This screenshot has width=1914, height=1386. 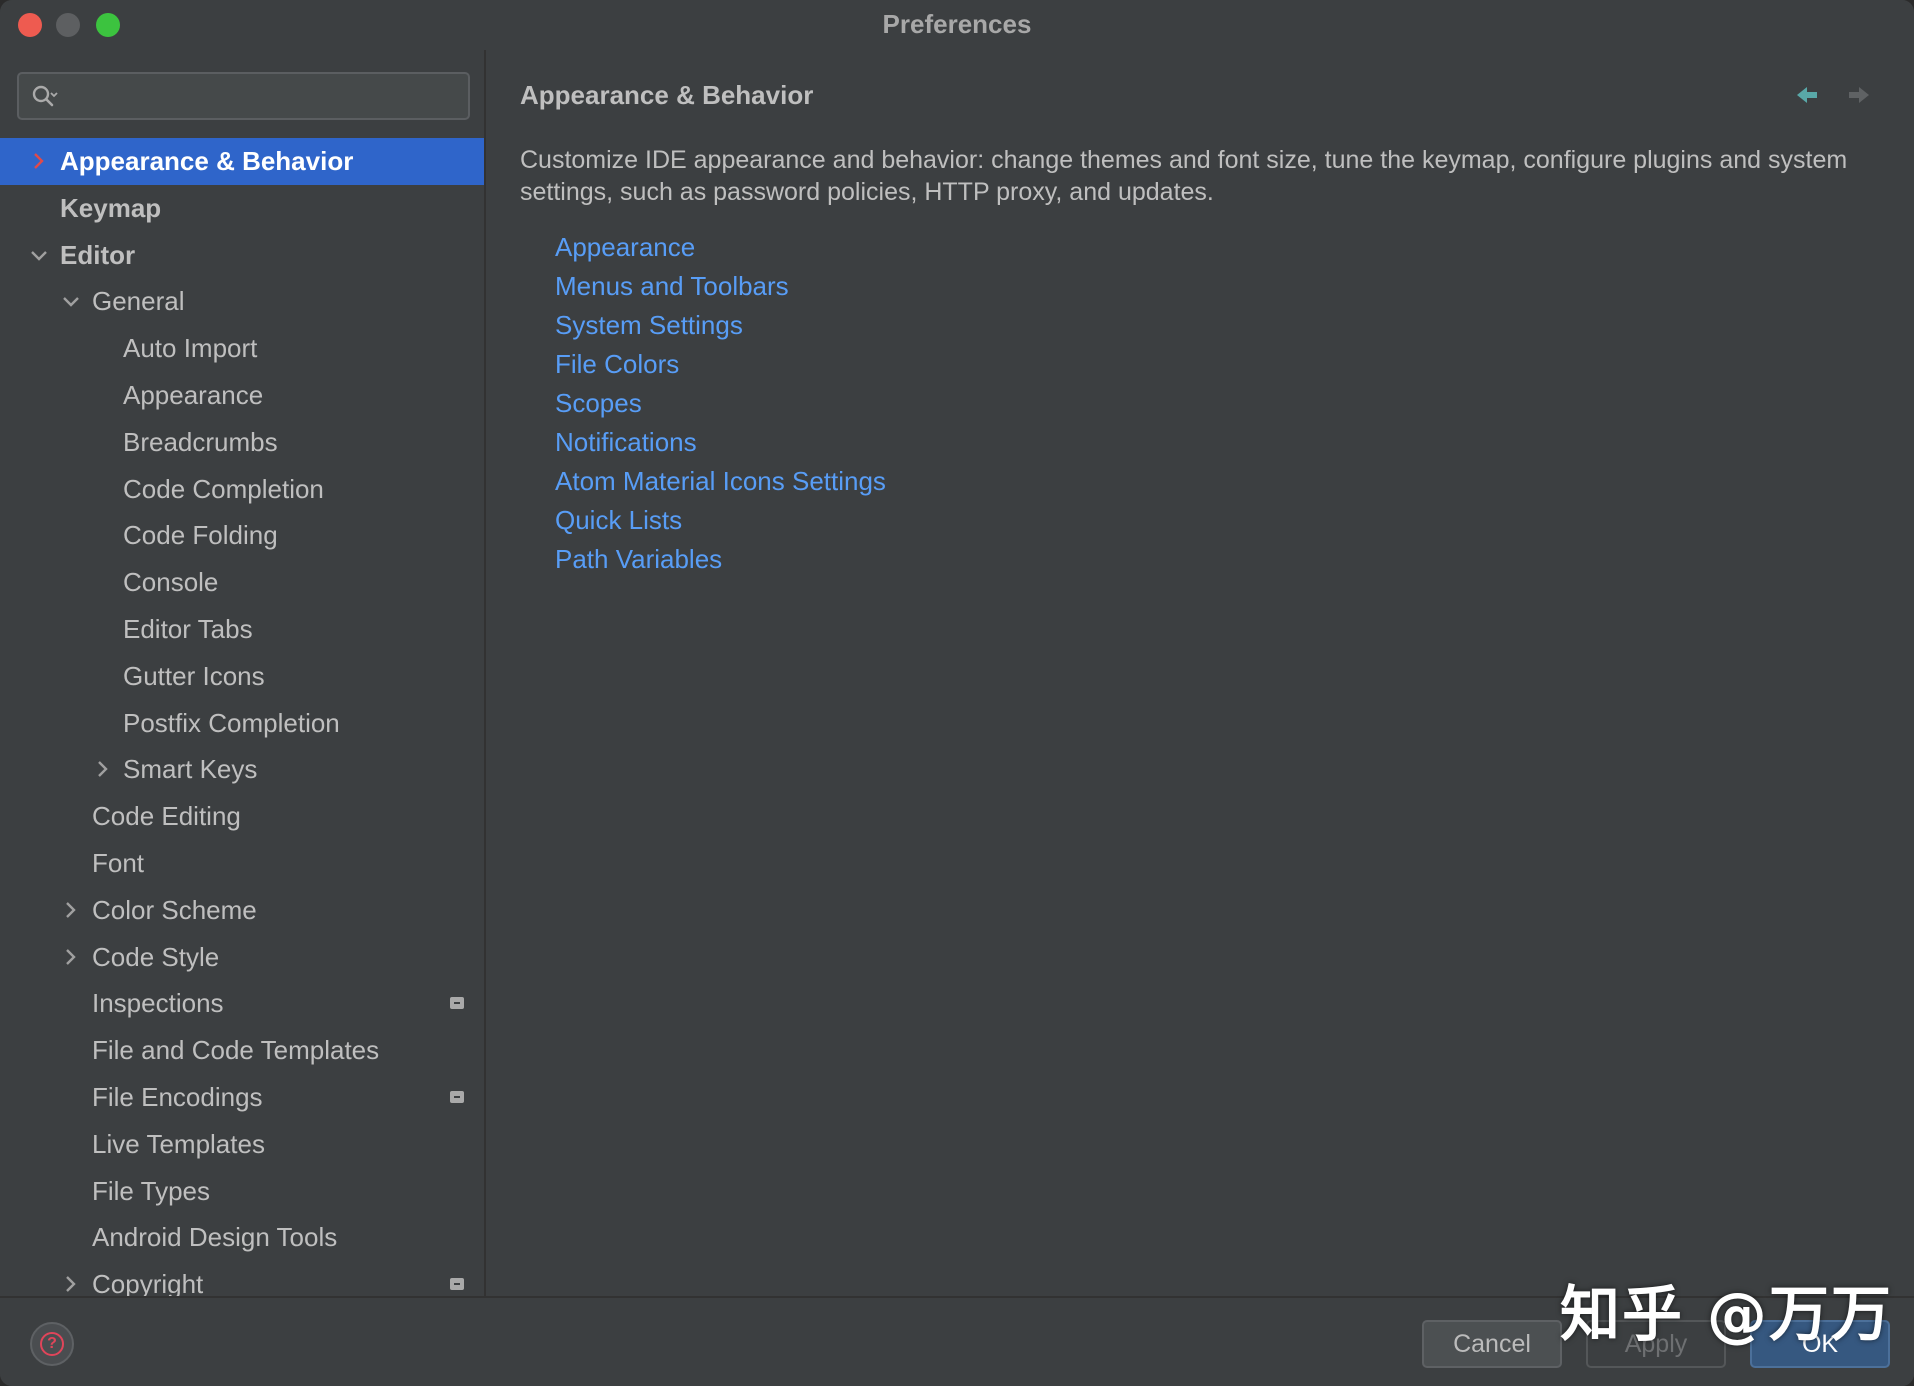 What do you see at coordinates (207, 161) in the screenshot?
I see `sidebar-item-label: Appearance & Behavior` at bounding box center [207, 161].